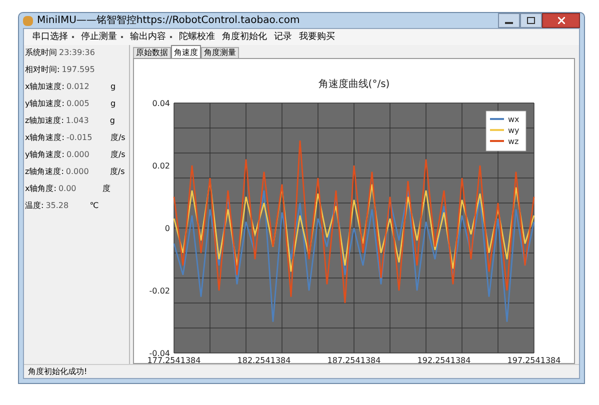  I want to click on close-icon, so click(561, 20).